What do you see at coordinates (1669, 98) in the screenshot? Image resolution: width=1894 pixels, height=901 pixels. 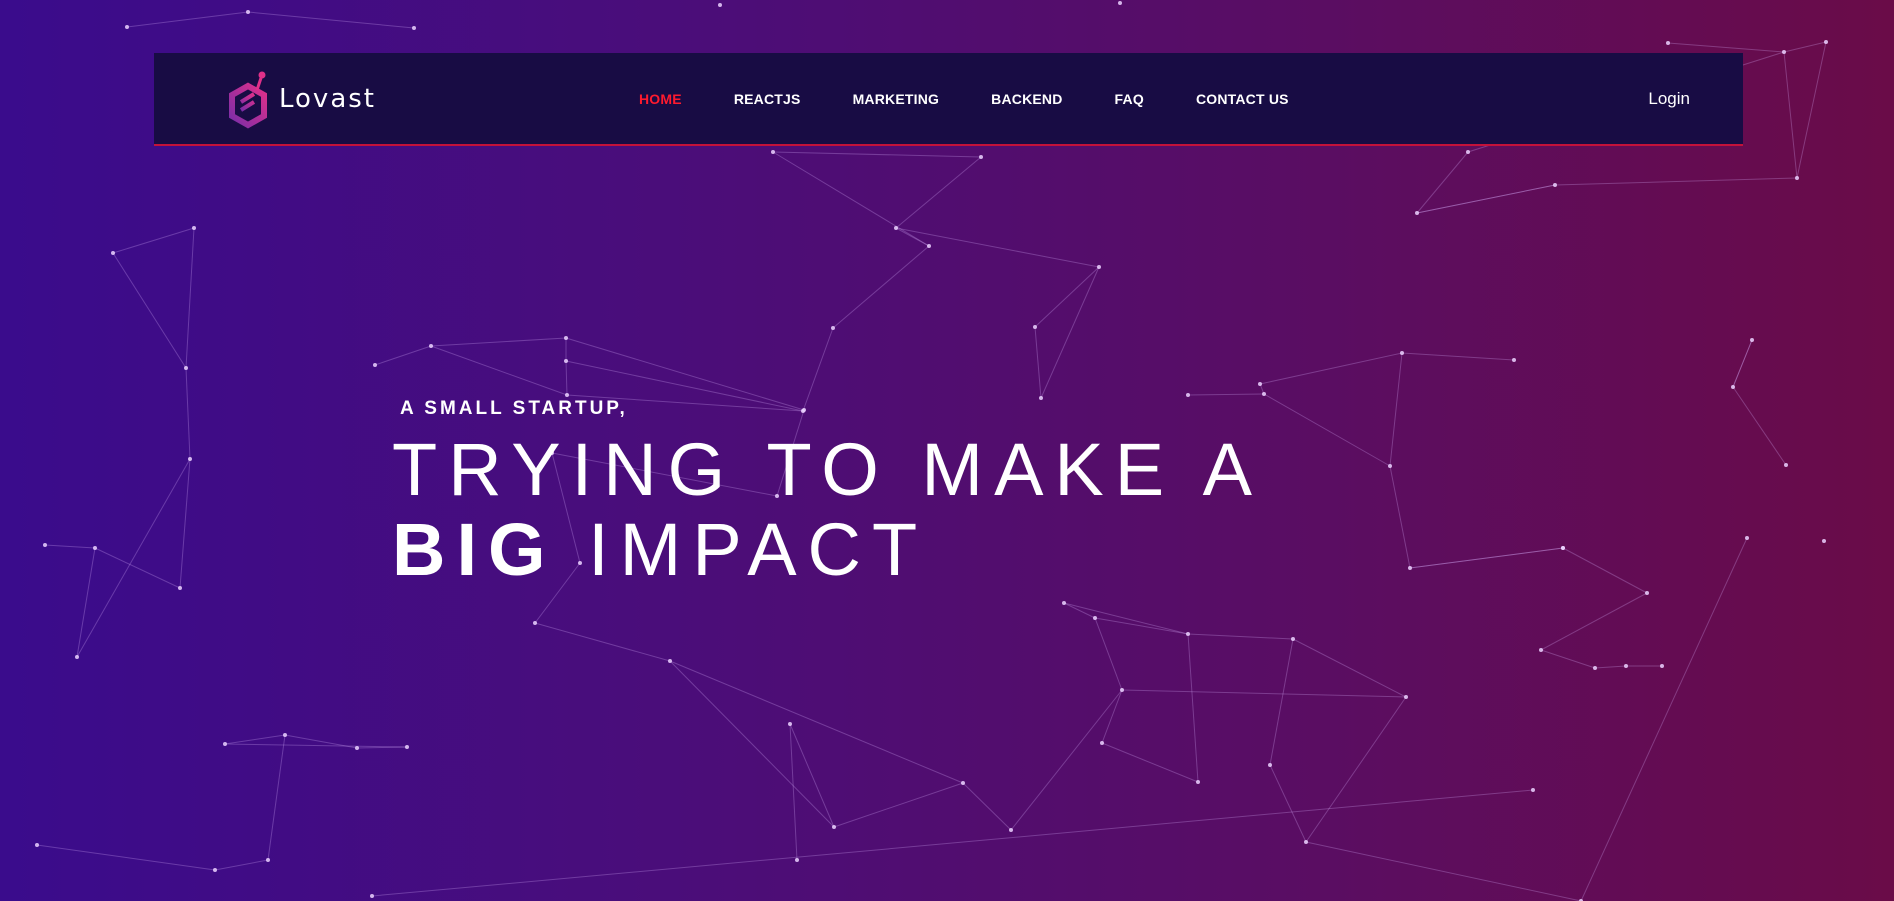 I see `login-link: Login` at bounding box center [1669, 98].